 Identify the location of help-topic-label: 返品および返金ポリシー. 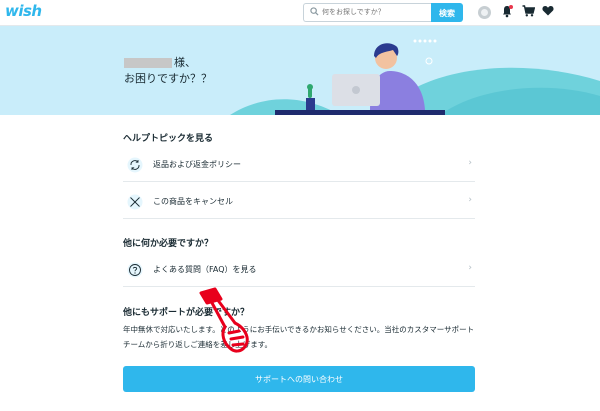
(197, 164).